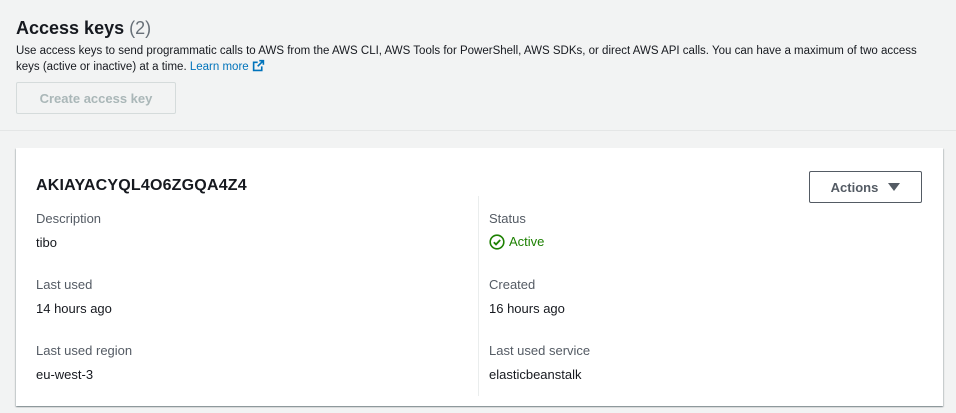  I want to click on last-used-service-label: Last used service, so click(540, 350).